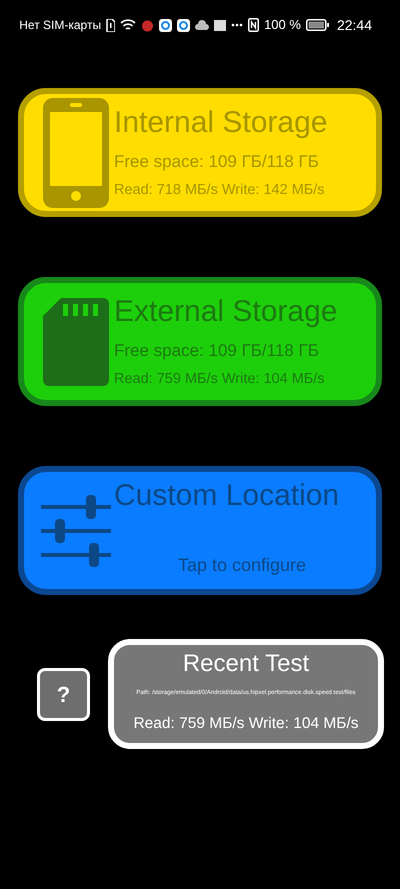 The height and width of the screenshot is (889, 400). Describe the element at coordinates (254, 25) in the screenshot. I see `nfc-icon` at that location.